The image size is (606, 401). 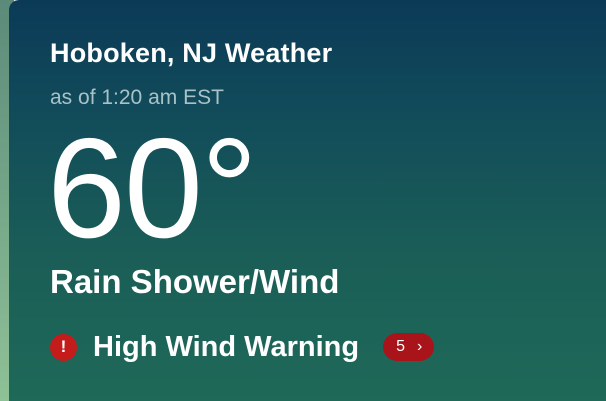 What do you see at coordinates (226, 347) in the screenshot?
I see `alert-title: High Wind Warning` at bounding box center [226, 347].